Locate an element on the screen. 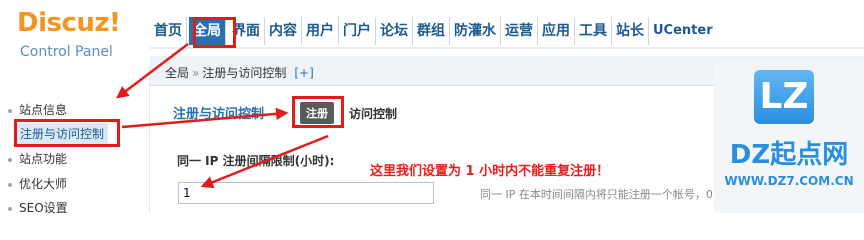 Image resolution: width=864 pixels, height=240 pixels. topnav-item-home: 首页 is located at coordinates (168, 31).